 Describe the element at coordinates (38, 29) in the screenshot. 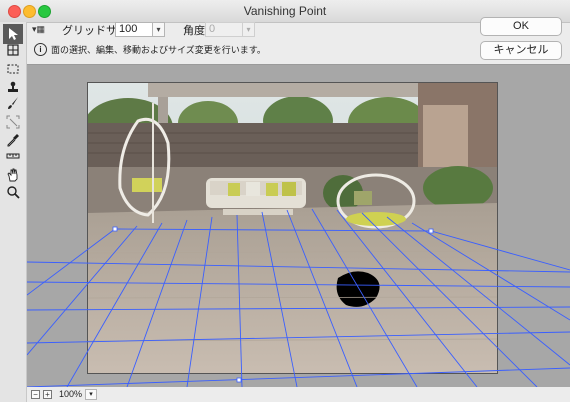

I see `grid-menu-icon: ▾▦` at that location.